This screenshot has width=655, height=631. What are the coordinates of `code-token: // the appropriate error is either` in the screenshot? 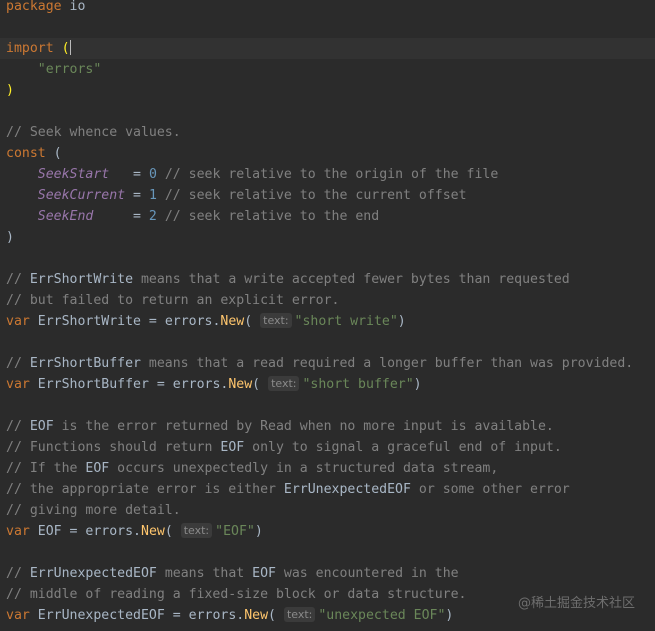 It's located at (145, 489).